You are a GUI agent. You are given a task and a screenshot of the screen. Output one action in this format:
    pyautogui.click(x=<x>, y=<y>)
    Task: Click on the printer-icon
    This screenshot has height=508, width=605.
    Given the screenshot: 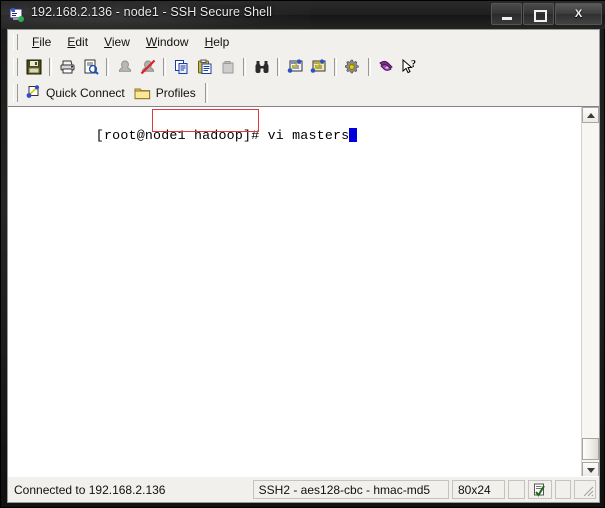 What is the action you would take?
    pyautogui.click(x=67, y=67)
    